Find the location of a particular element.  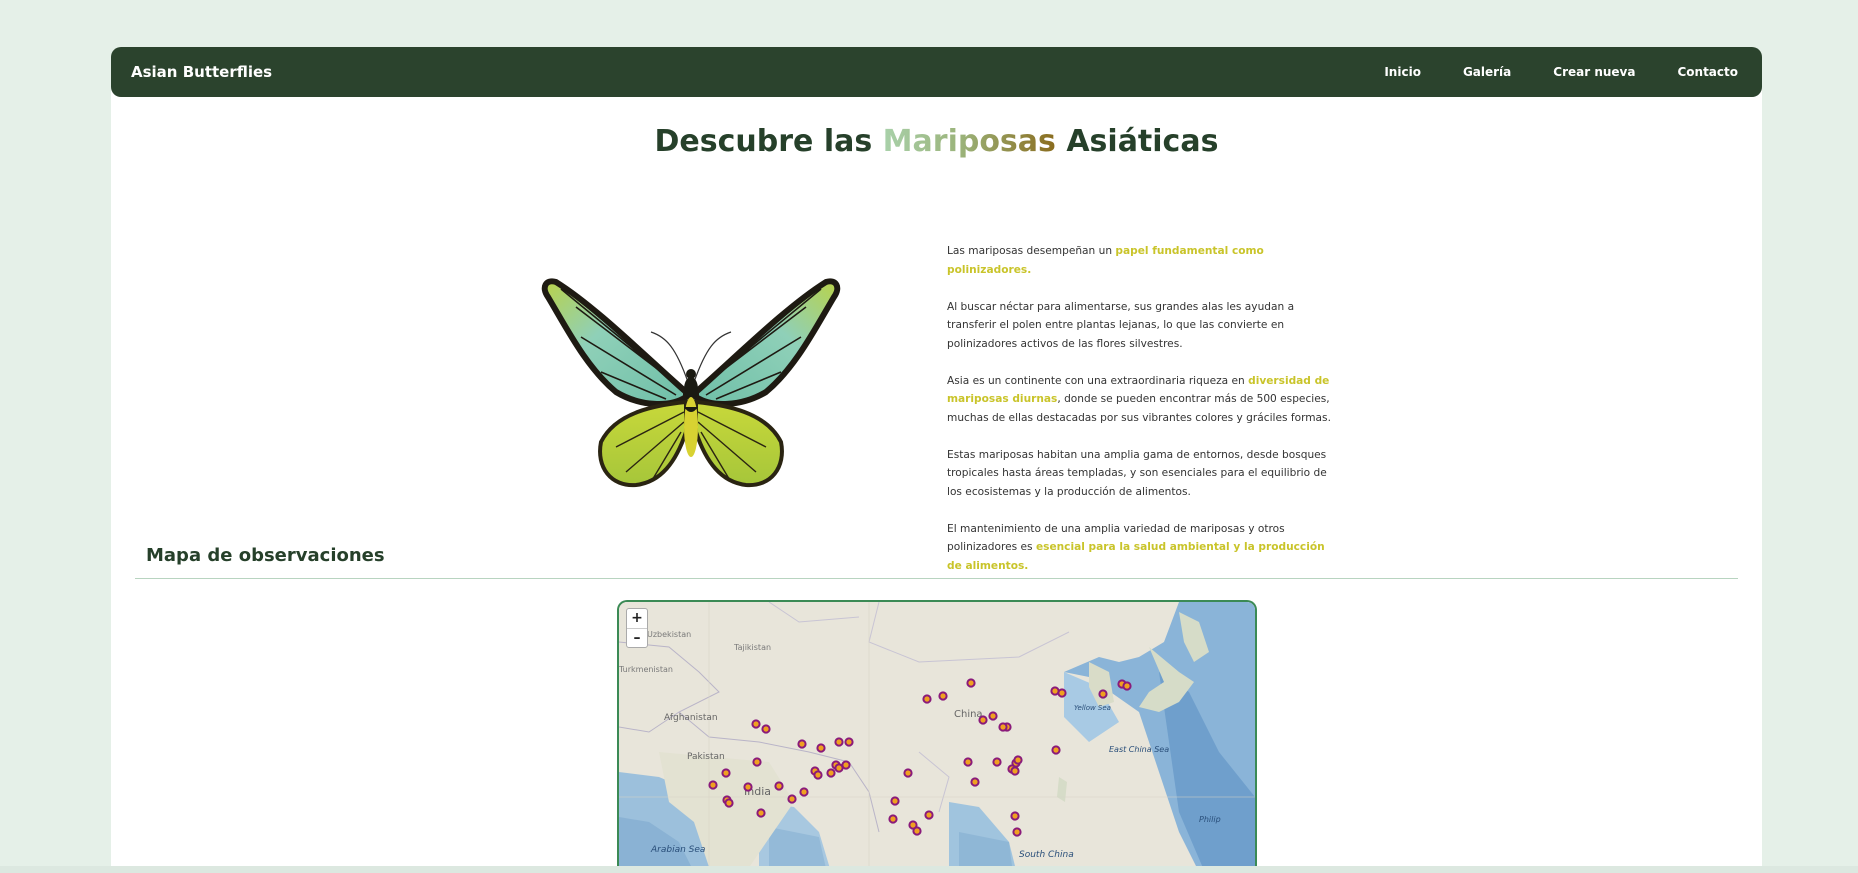

nav-link-contacto: Contacto is located at coordinates (1697, 72).